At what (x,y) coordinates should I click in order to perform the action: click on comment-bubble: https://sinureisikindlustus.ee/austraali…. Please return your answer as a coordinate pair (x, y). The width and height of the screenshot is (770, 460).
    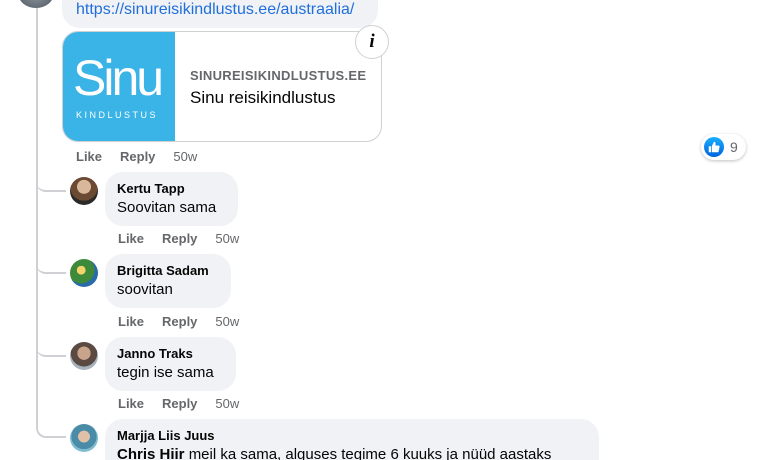
    Looking at the image, I should click on (220, 14).